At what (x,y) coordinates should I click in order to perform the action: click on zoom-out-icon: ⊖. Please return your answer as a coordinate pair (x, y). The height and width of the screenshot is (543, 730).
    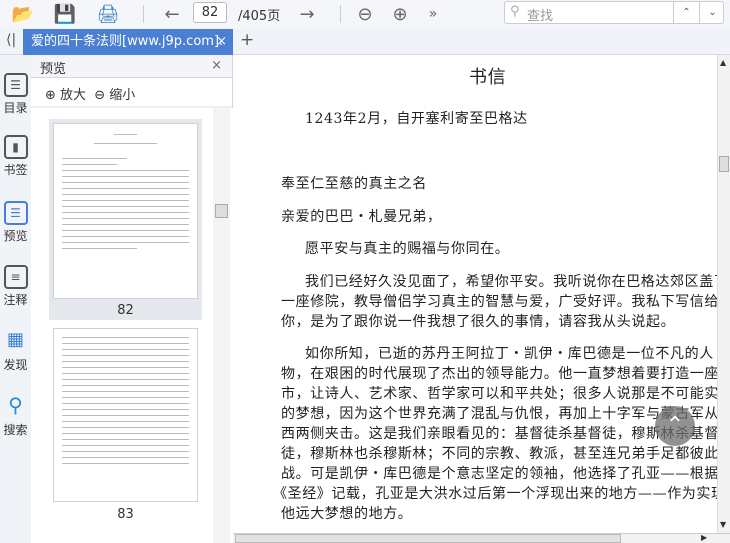
    Looking at the image, I should click on (365, 14).